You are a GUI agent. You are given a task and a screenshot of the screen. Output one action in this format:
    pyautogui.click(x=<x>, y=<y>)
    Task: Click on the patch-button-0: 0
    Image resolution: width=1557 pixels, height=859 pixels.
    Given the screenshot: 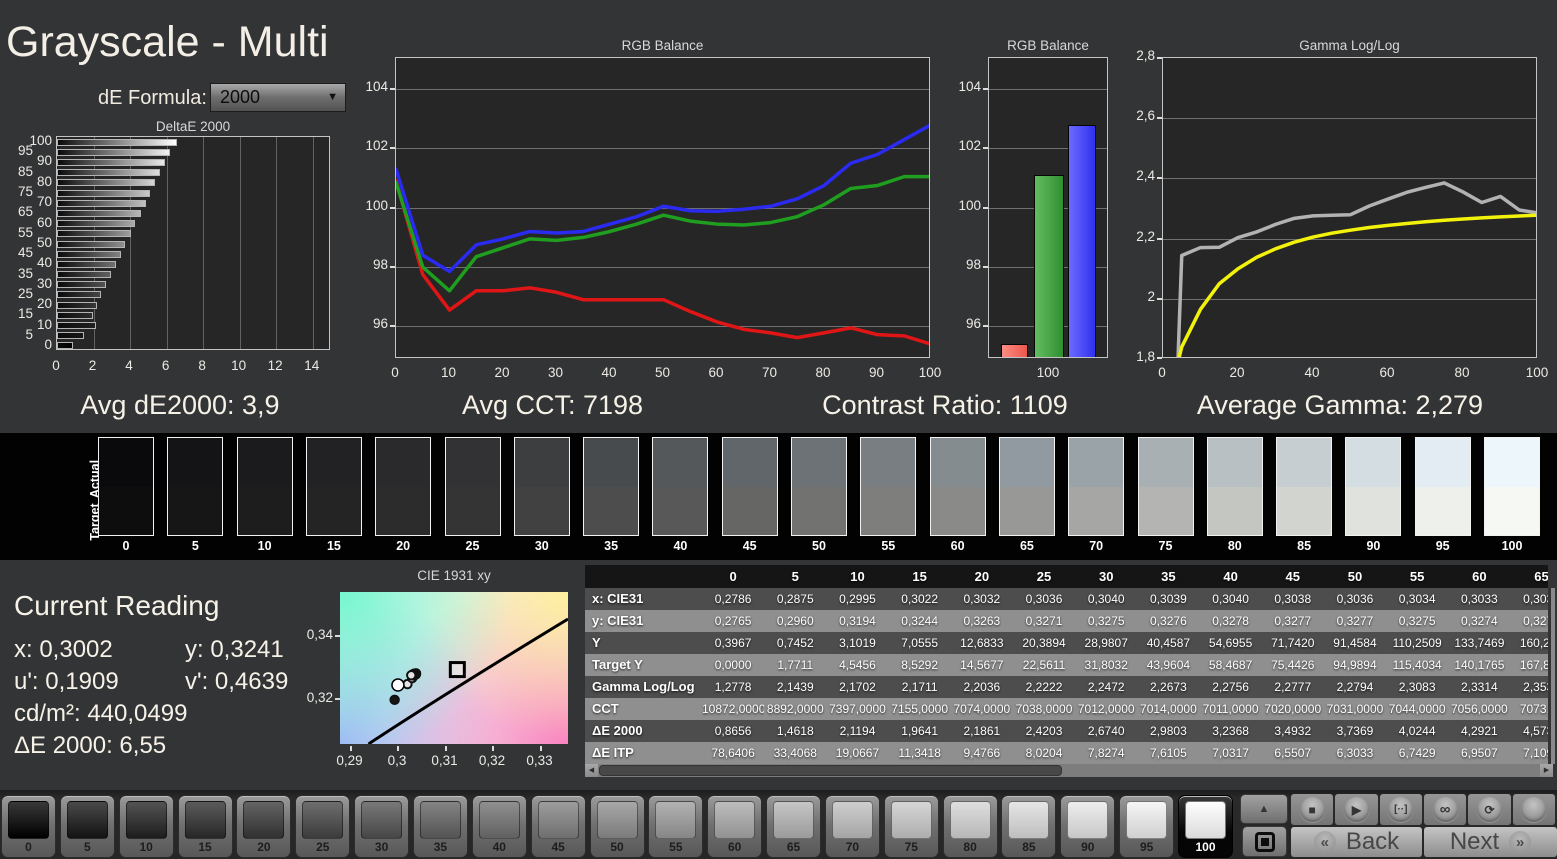 What is the action you would take?
    pyautogui.click(x=28, y=826)
    